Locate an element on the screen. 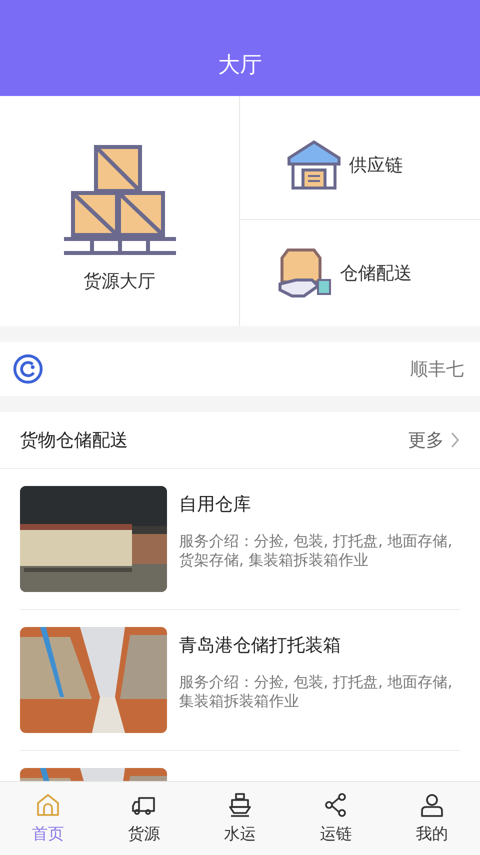 The image size is (480, 855). item-description: 服务介绍：分捡, 包装, 打托盘, 地面存储, 集装箱拆装箱作业 is located at coordinates (316, 692).